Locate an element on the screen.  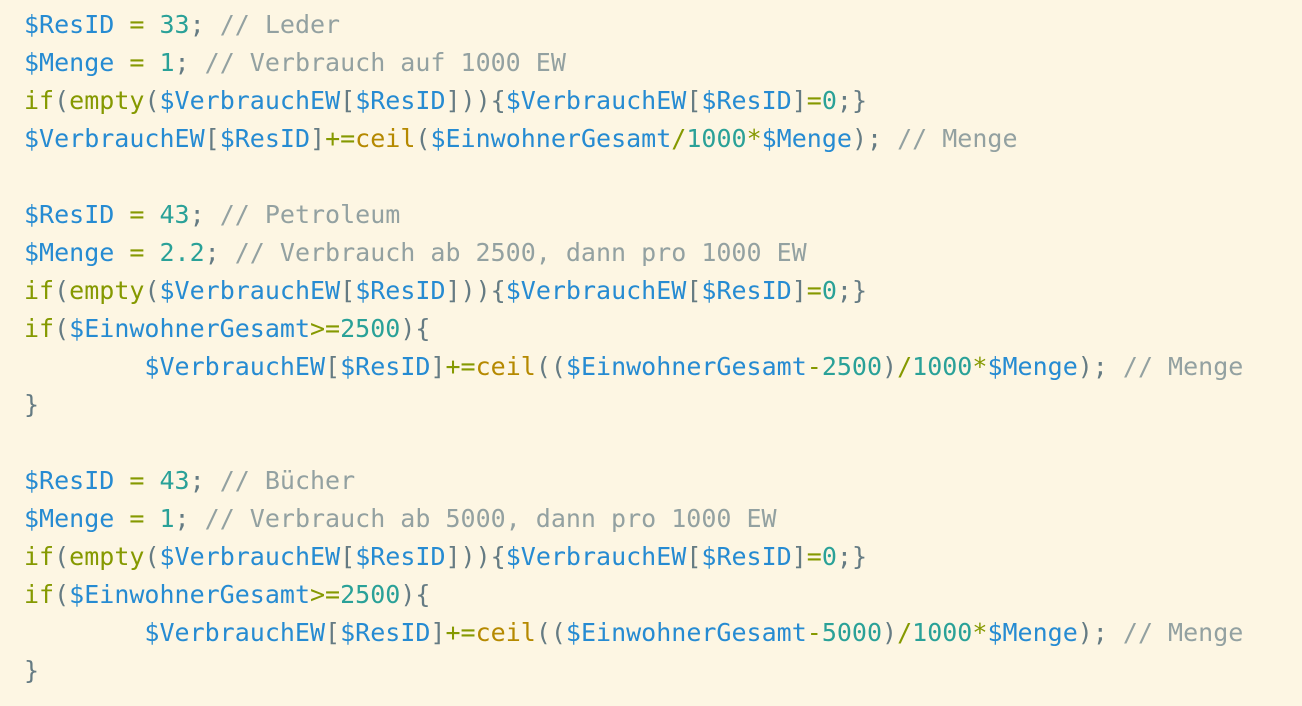
code-token: 5000 is located at coordinates (852, 632).